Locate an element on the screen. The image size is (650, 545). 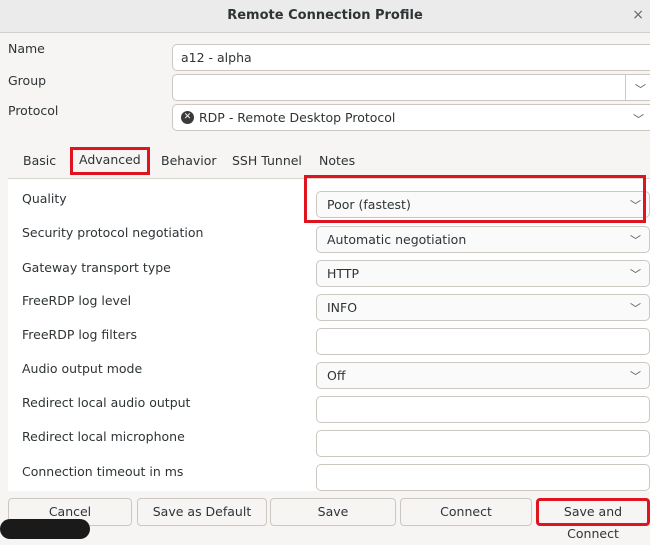
group-label: Group is located at coordinates (27, 80).